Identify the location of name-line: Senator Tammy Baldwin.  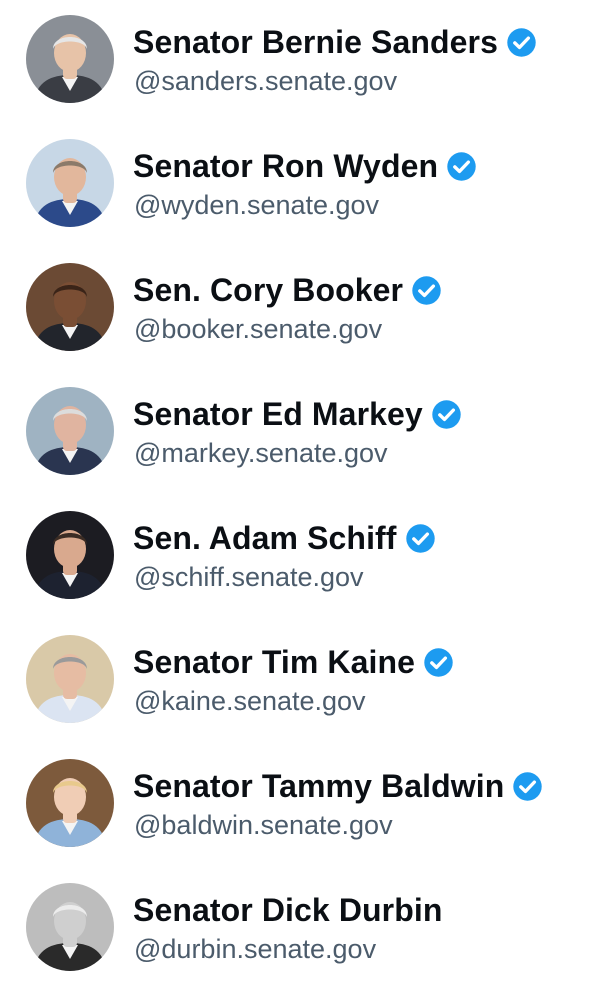
(338, 786).